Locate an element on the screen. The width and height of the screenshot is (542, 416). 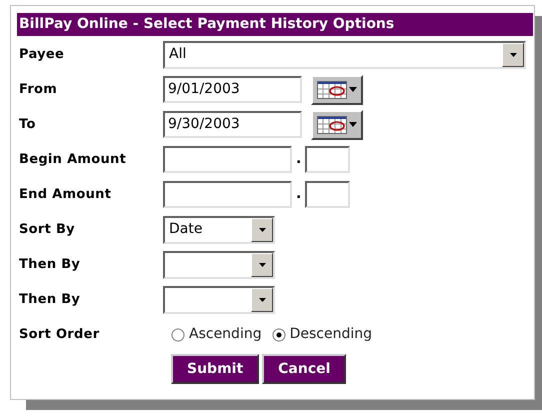
radio-option: Descending is located at coordinates (322, 334).